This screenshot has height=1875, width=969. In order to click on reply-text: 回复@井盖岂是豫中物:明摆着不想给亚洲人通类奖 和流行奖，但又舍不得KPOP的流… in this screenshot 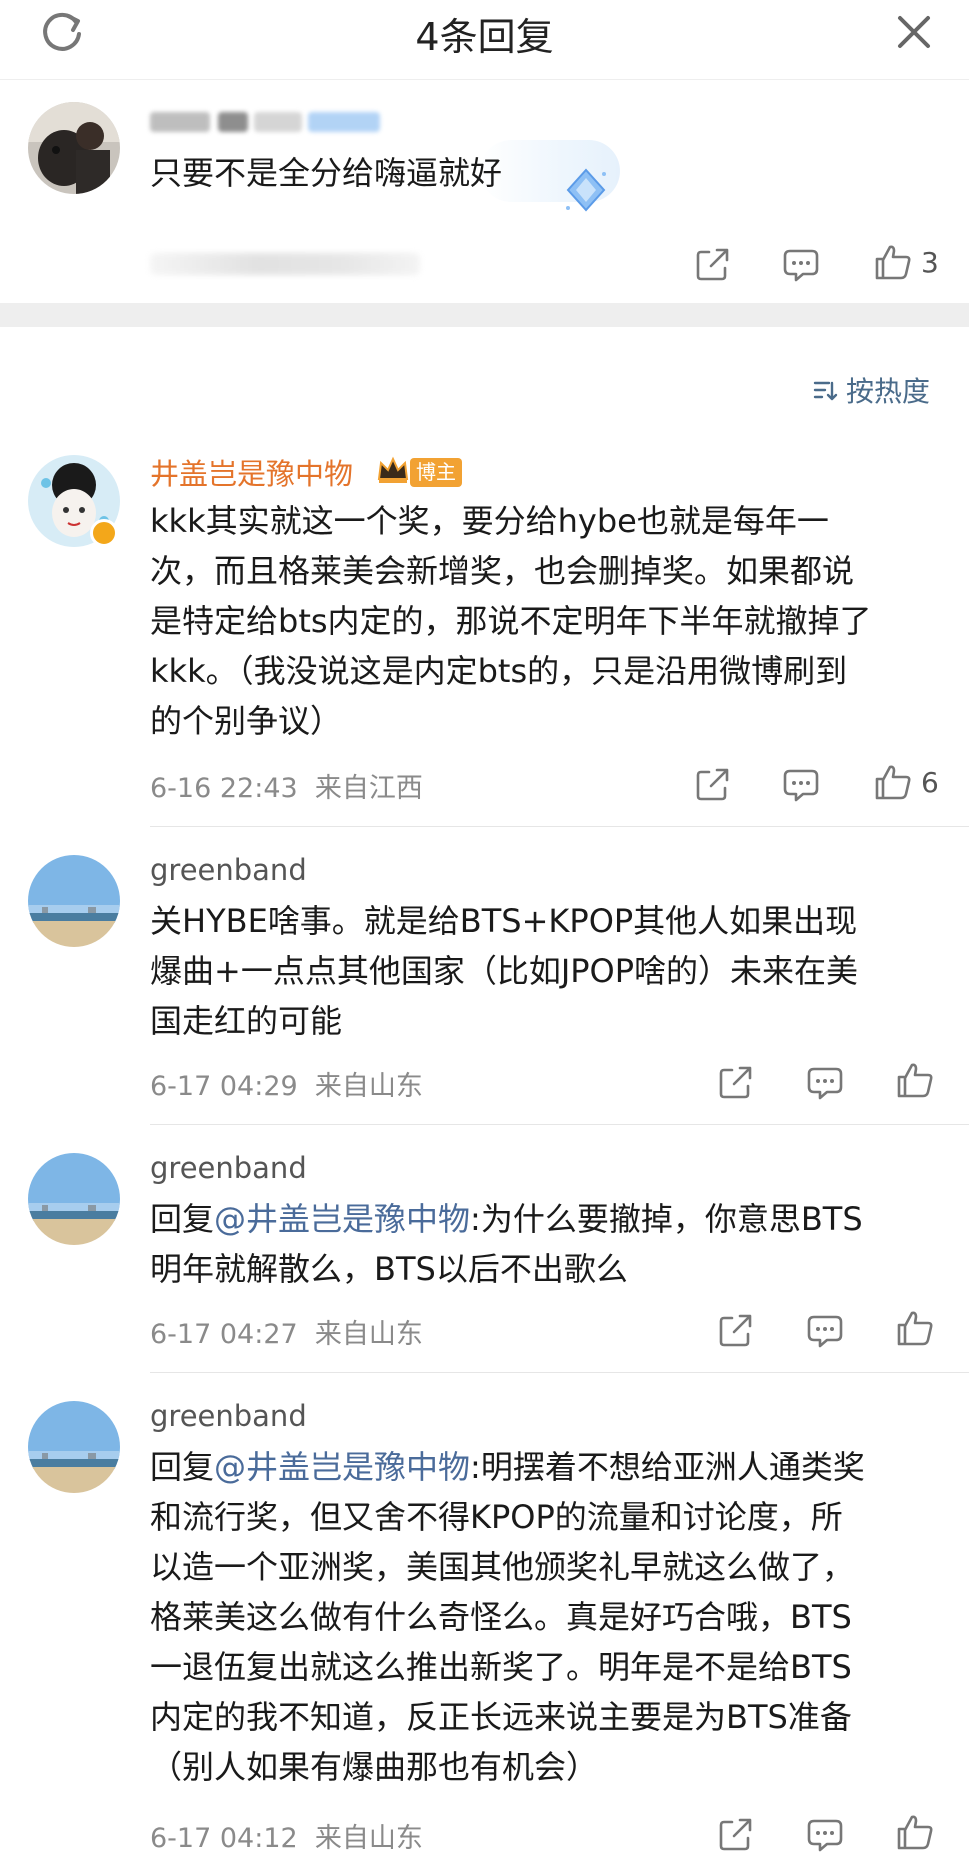, I will do `click(507, 1617)`.